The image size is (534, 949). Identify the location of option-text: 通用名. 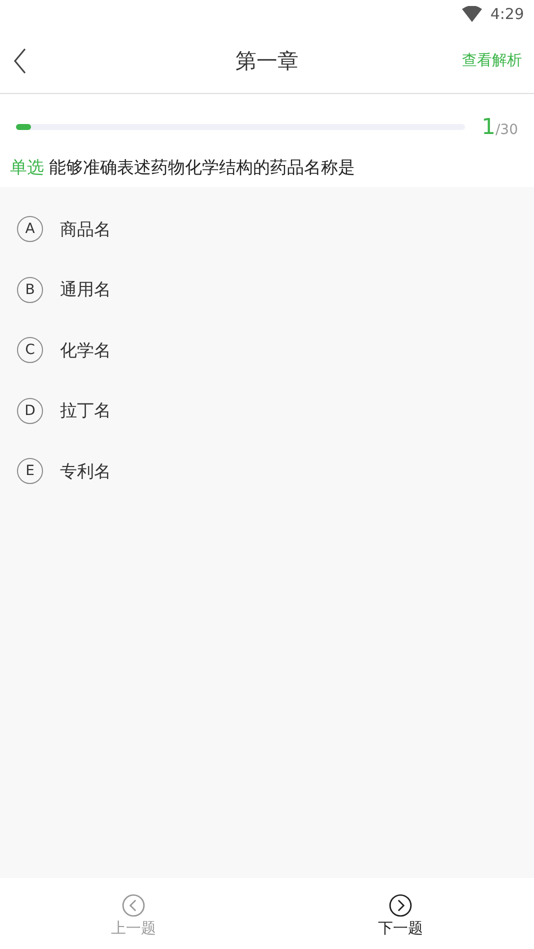
(85, 290).